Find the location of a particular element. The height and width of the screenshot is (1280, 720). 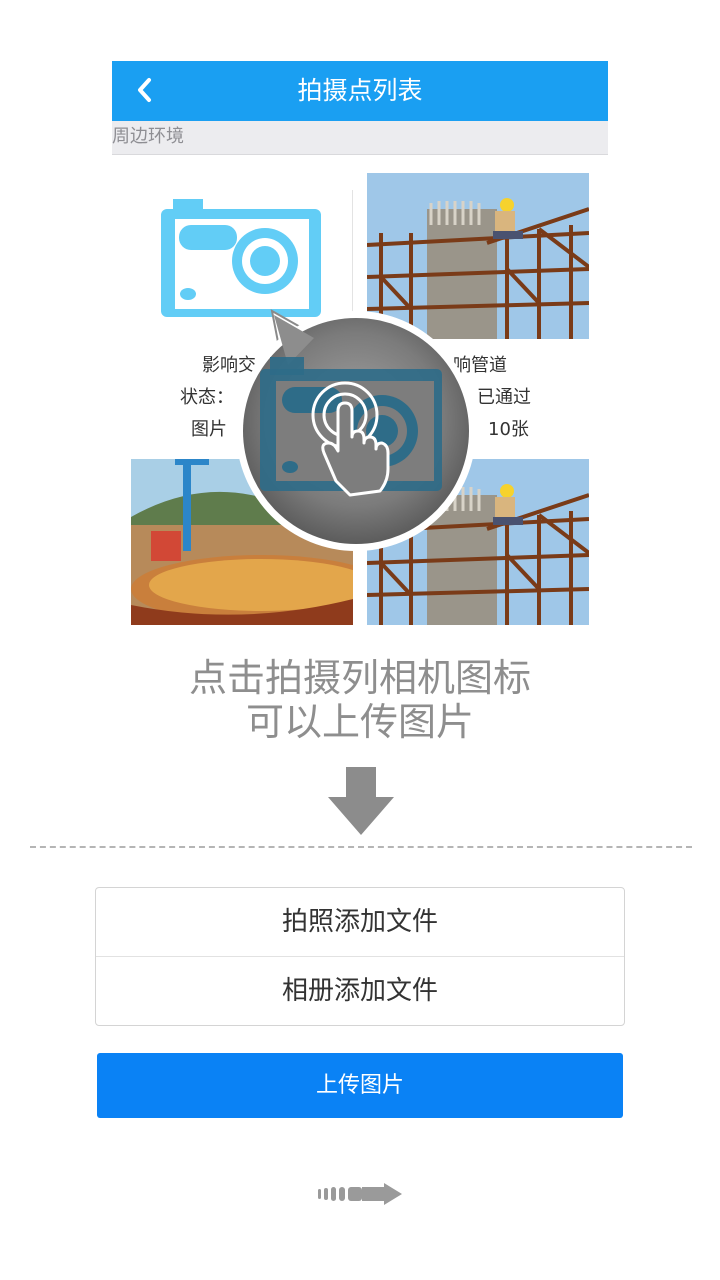

header-bar: 拍摄点列表 is located at coordinates (360, 91).